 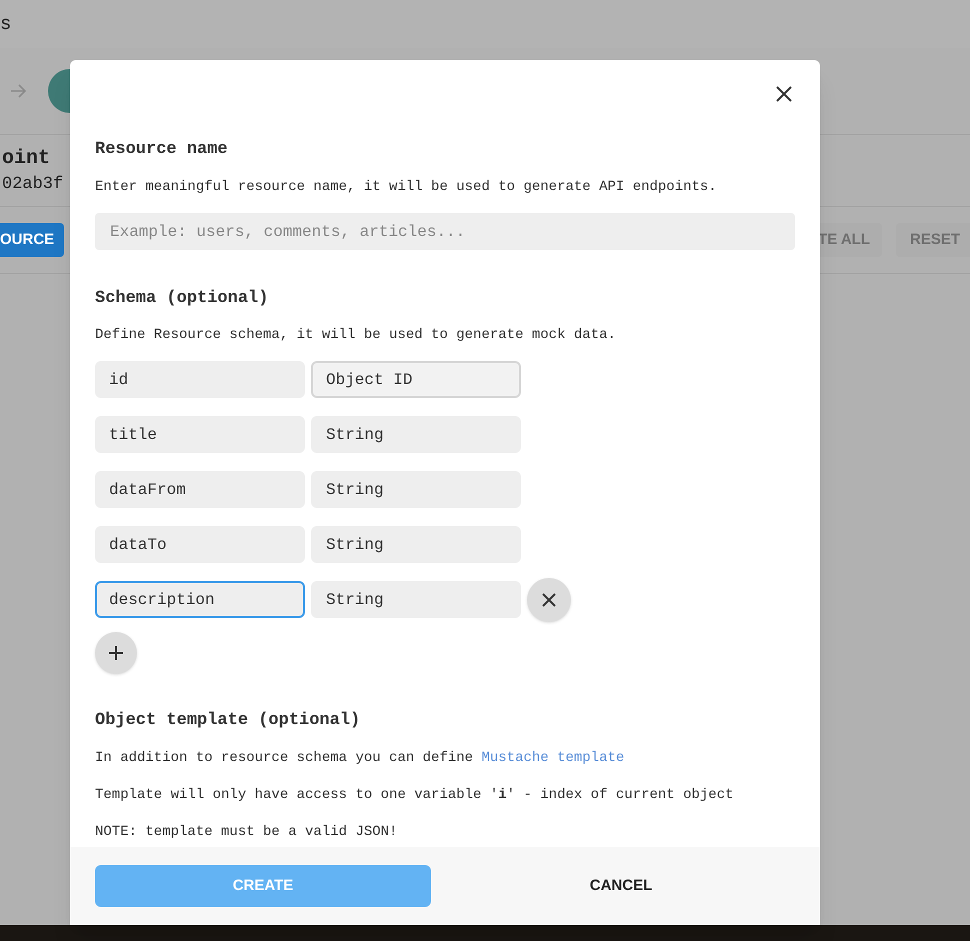 What do you see at coordinates (162, 150) in the screenshot?
I see `section-heading: Resource name` at bounding box center [162, 150].